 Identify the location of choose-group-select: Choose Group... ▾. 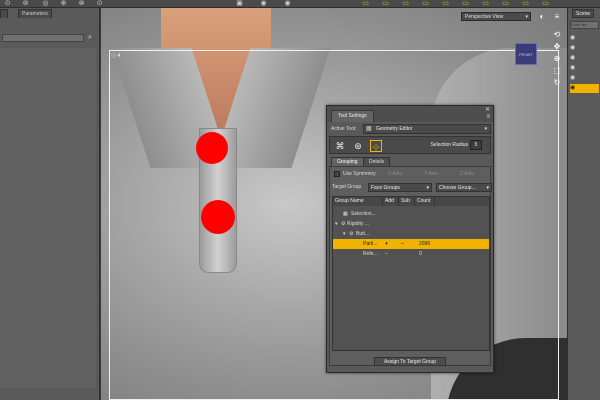
(464, 187).